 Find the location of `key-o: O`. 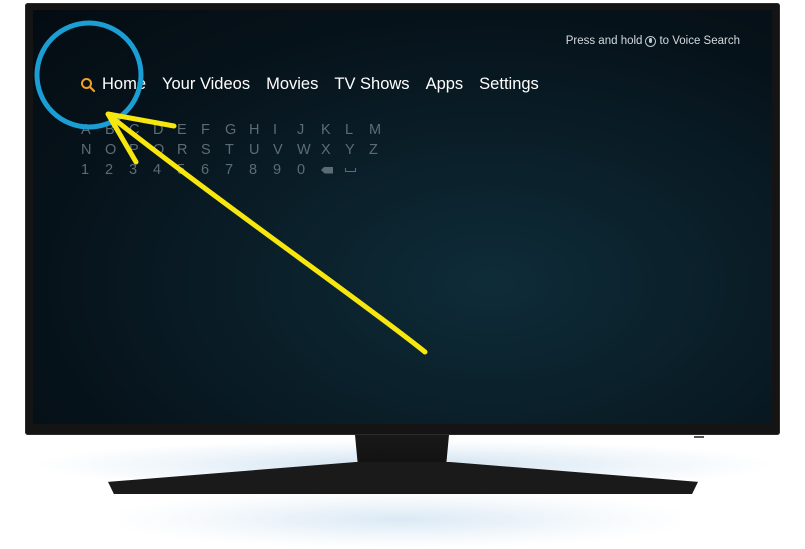

key-o: O is located at coordinates (117, 150).